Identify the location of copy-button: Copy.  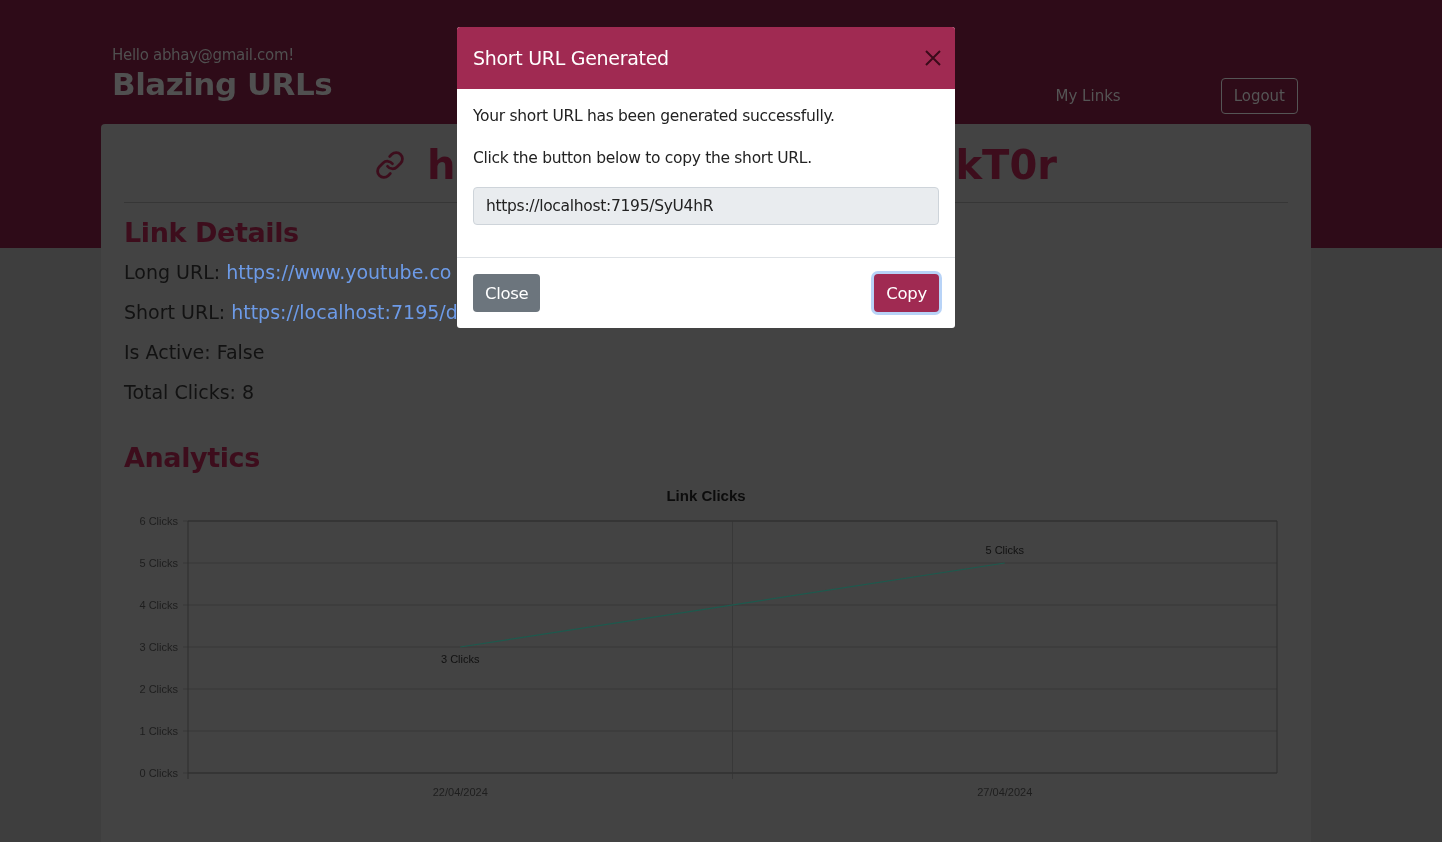
(906, 293).